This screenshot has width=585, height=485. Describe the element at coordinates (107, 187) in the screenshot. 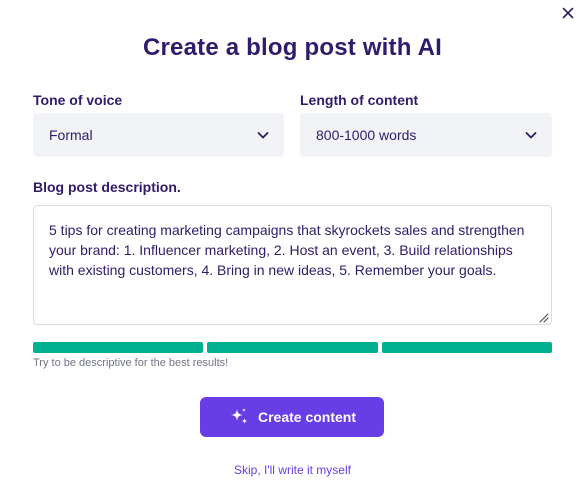

I see `blog-post-description-label: Blog post description.` at that location.